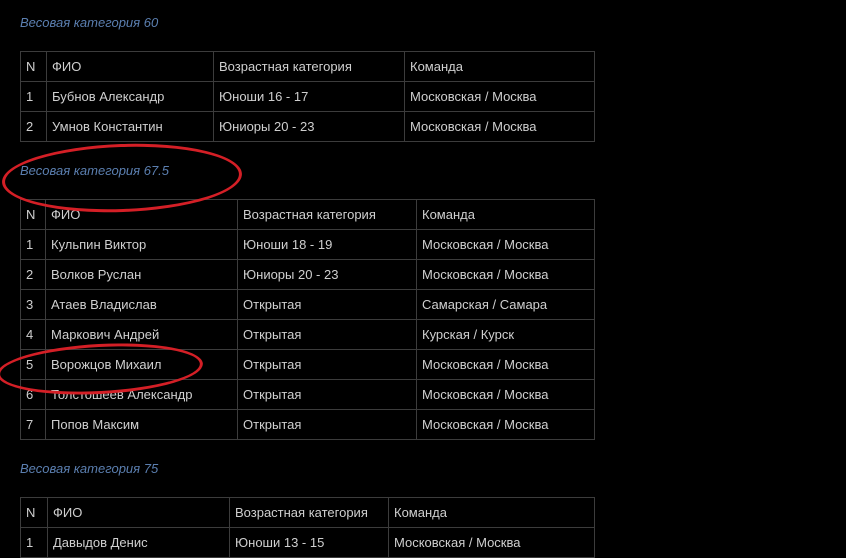 The width and height of the screenshot is (846, 558). What do you see at coordinates (141, 334) in the screenshot?
I see `cell-name: Маркович Андрей` at bounding box center [141, 334].